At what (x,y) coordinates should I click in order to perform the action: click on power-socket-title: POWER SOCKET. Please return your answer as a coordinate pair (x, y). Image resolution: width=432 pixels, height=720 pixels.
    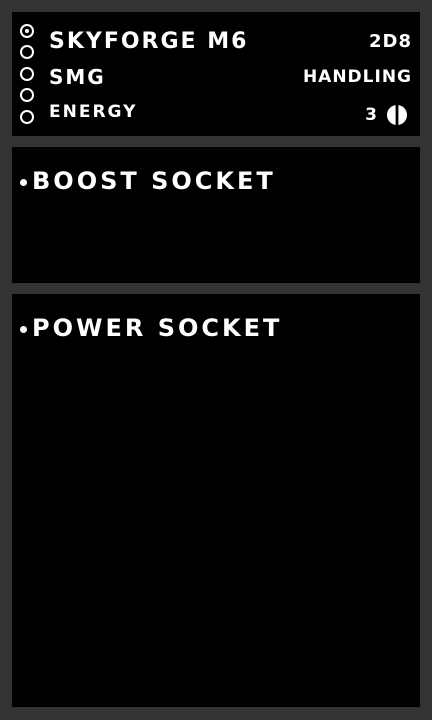
    Looking at the image, I should click on (157, 328).